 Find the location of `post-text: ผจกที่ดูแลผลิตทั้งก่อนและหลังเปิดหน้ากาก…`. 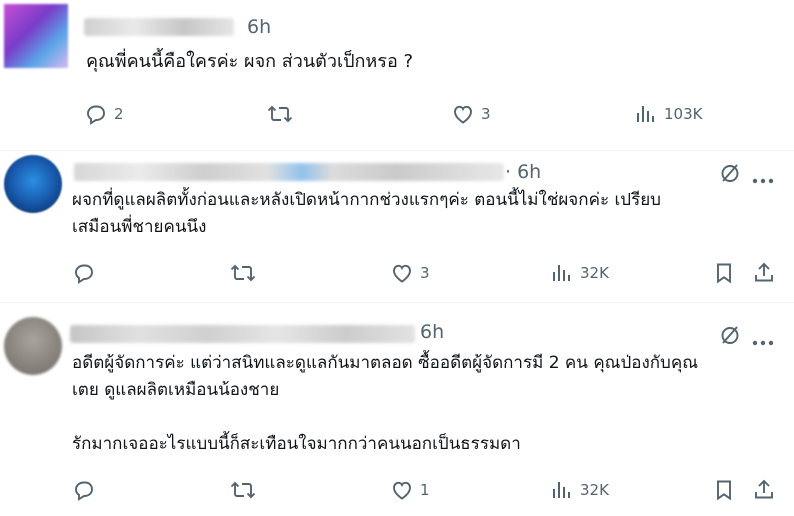

post-text: ผจกที่ดูแลผลิตทั้งก่อนและหลังเปิดหน้ากาก… is located at coordinates (366, 213).